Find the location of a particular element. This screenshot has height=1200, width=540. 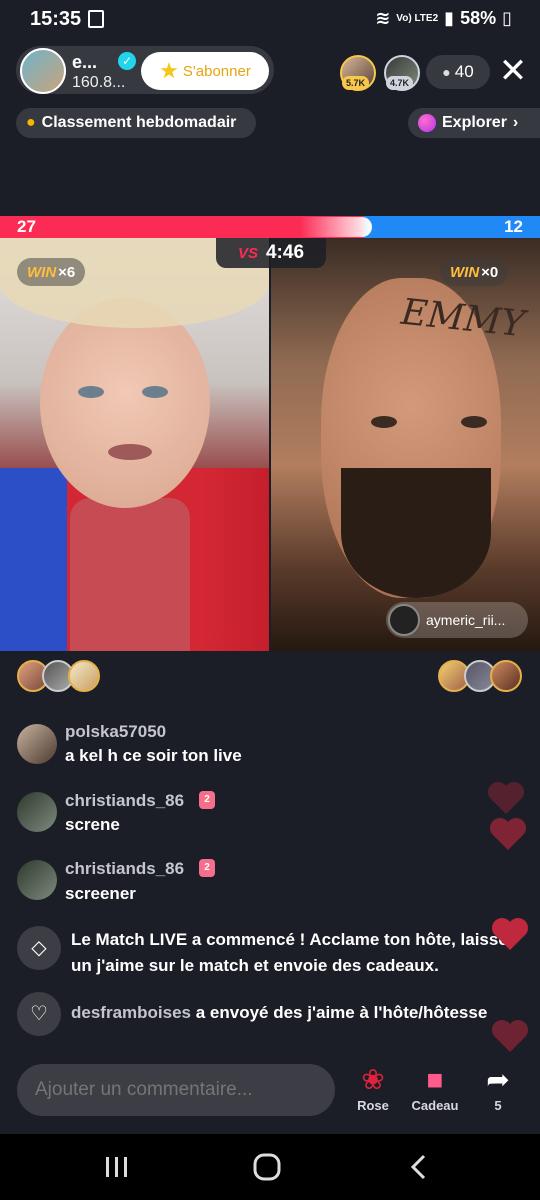

video-face is located at coordinates (125, 403).